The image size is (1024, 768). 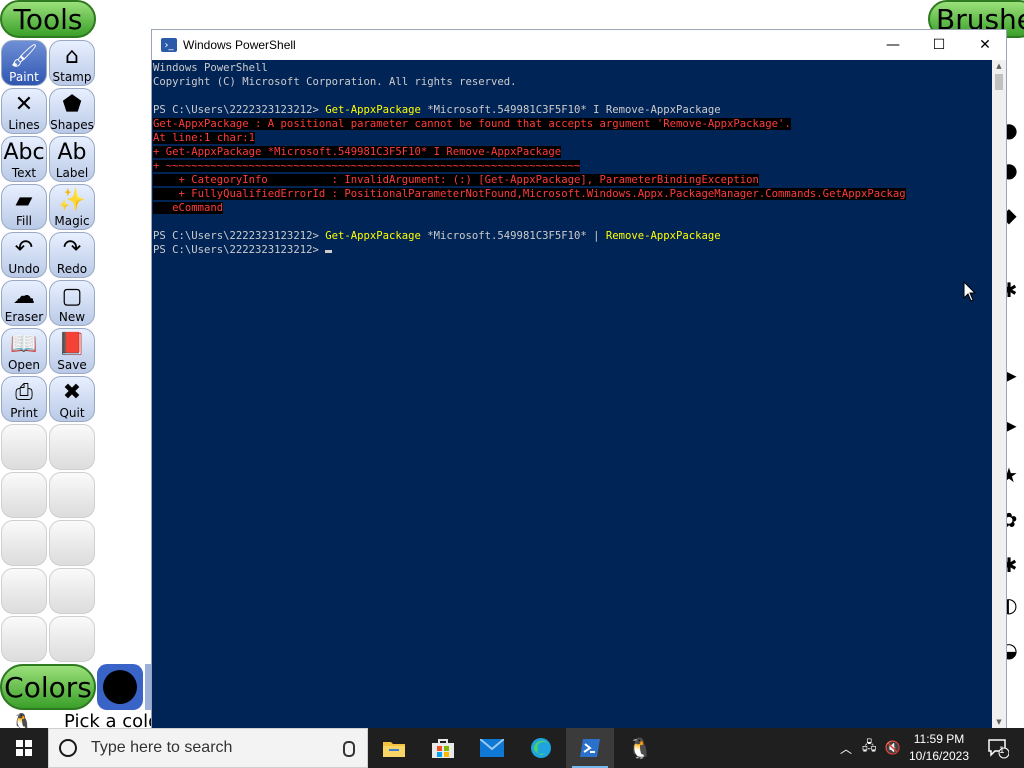 What do you see at coordinates (68, 748) in the screenshot?
I see `search-icon` at bounding box center [68, 748].